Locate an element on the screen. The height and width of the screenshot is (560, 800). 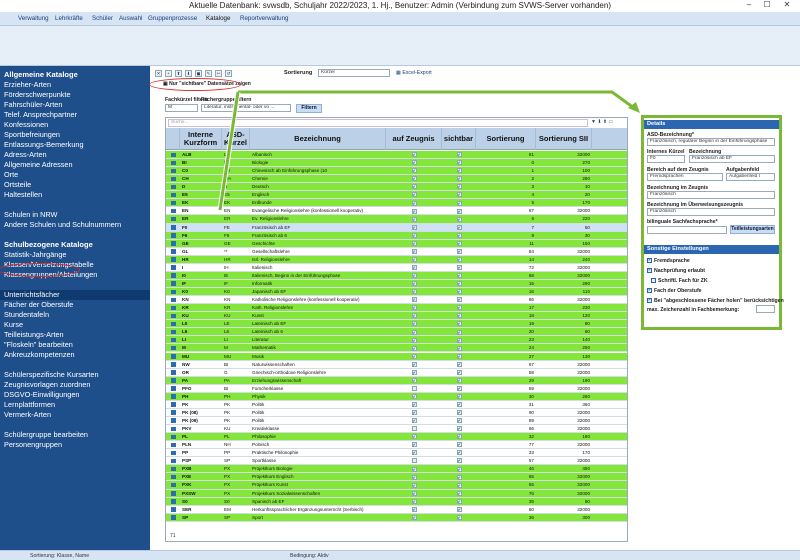
status-bedingung: Bedingung: Aktiv is located at coordinates (309, 556).